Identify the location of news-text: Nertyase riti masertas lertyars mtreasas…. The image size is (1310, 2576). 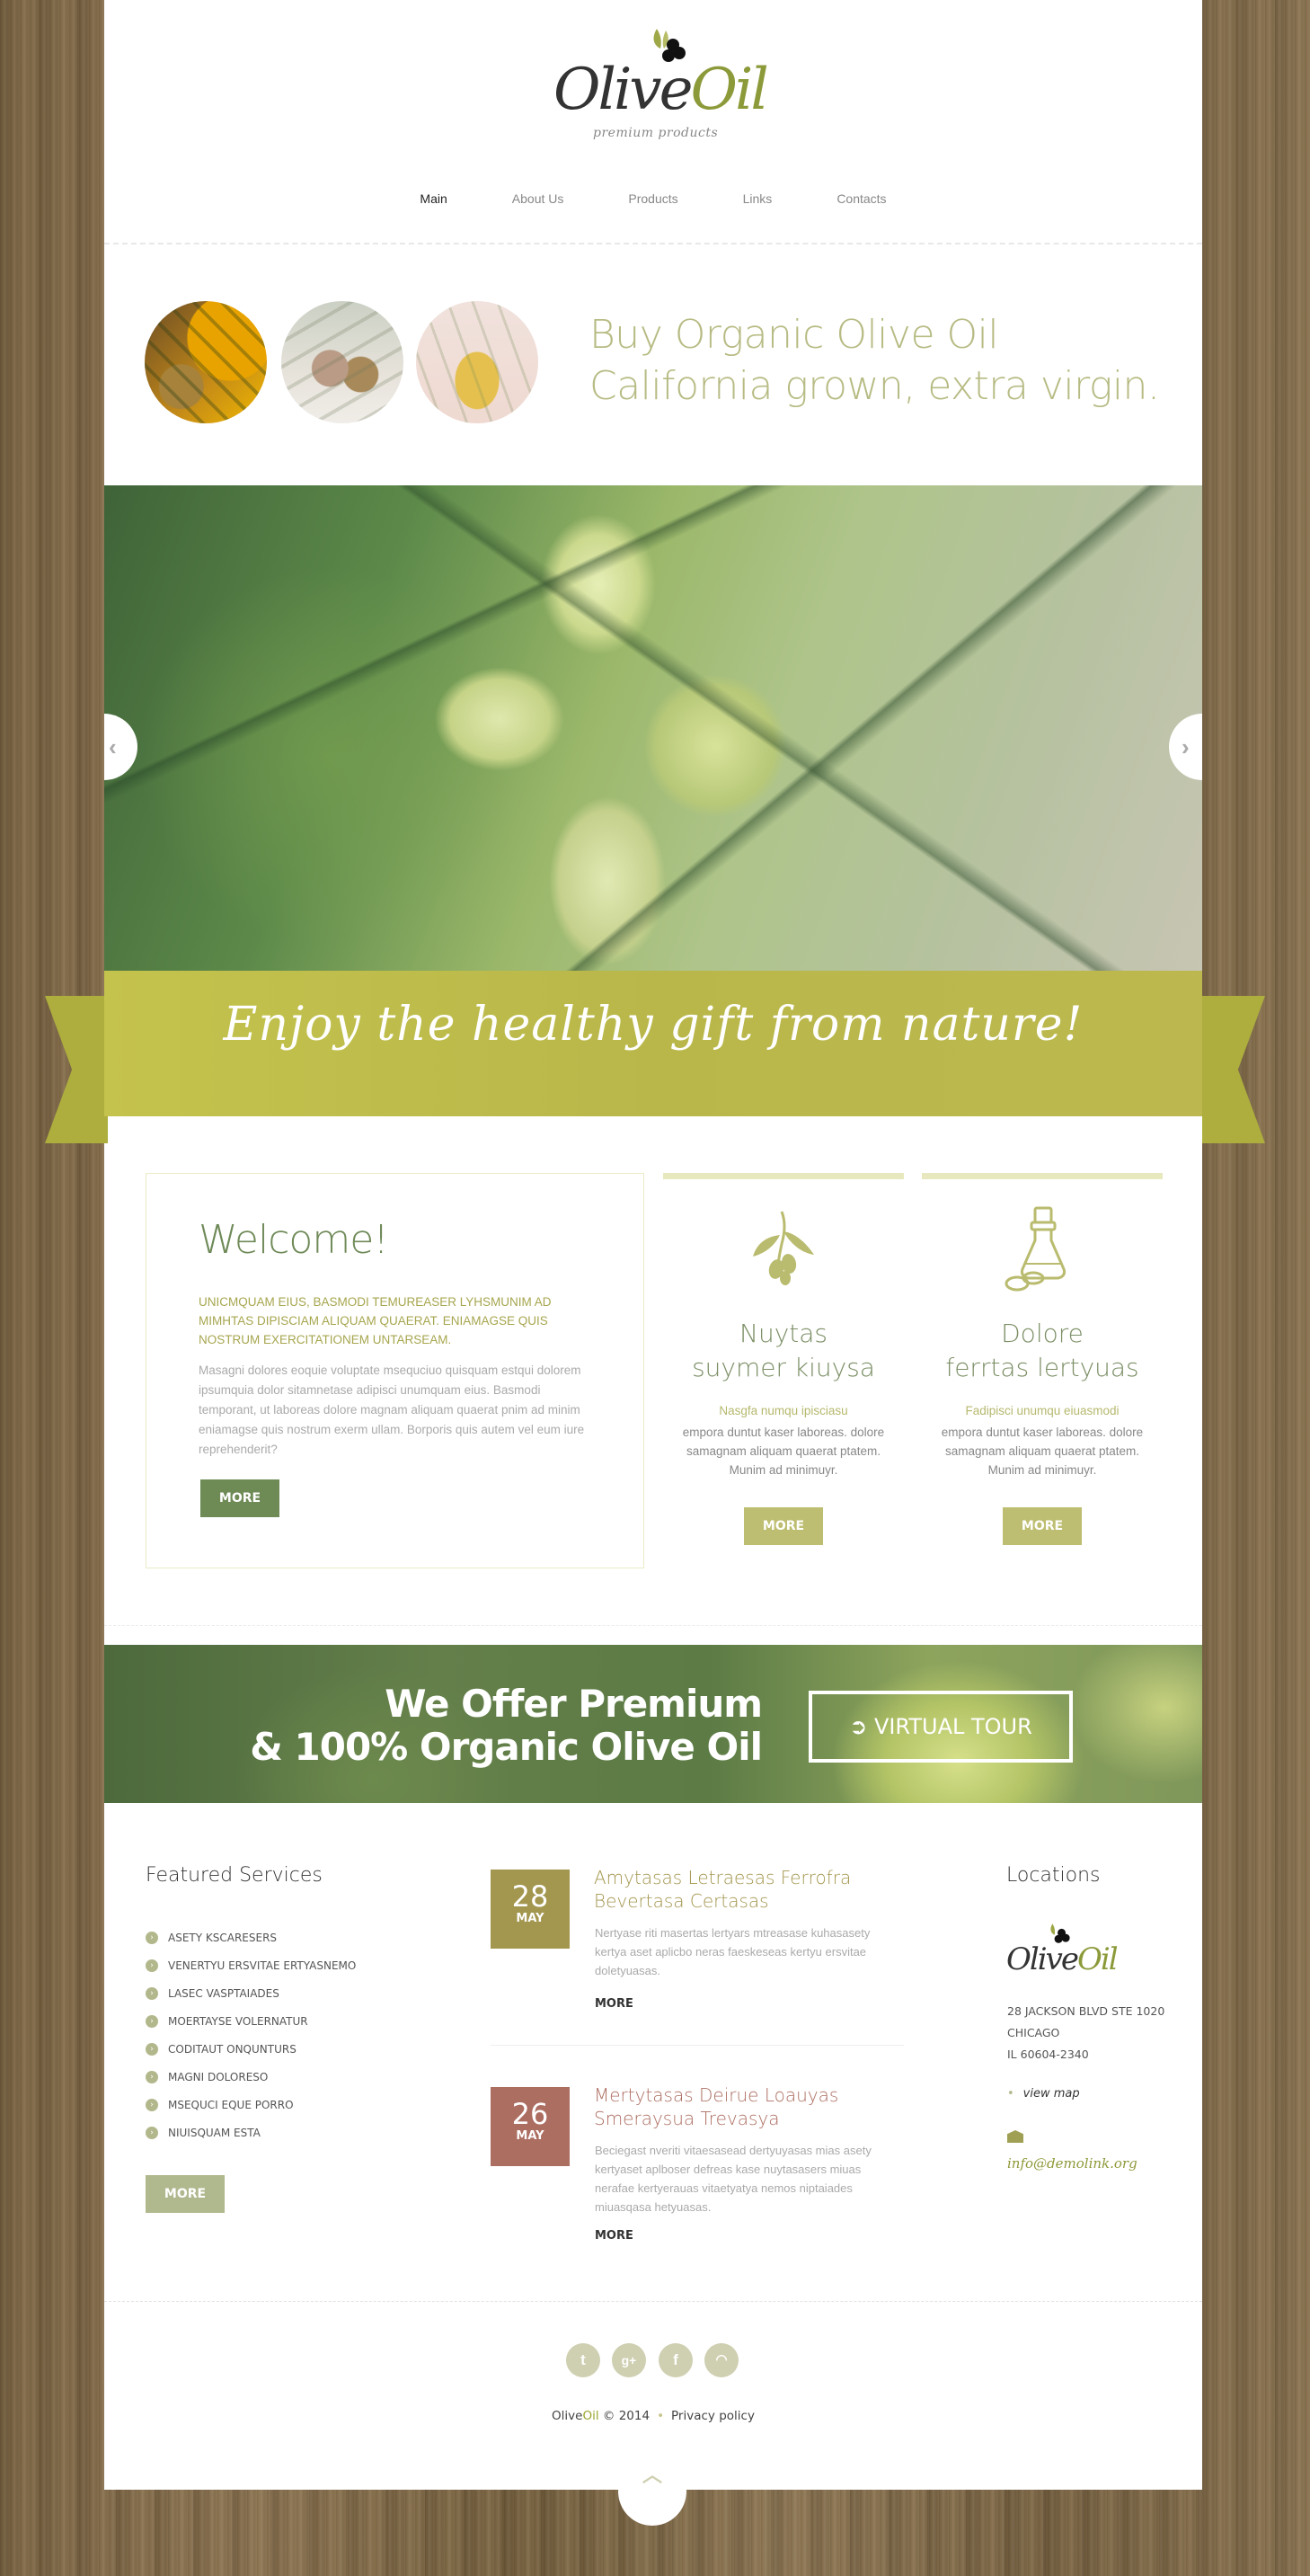
(733, 1951).